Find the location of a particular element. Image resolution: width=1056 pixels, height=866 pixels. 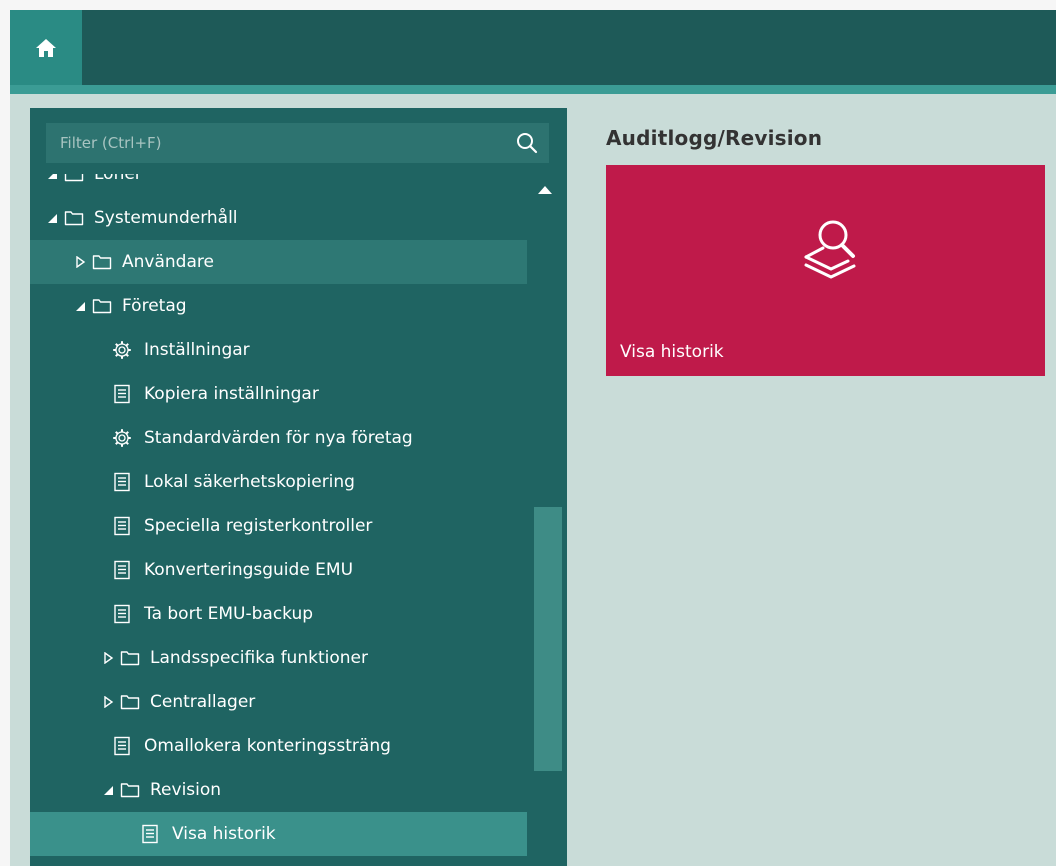

search-history-icon is located at coordinates (830, 249).